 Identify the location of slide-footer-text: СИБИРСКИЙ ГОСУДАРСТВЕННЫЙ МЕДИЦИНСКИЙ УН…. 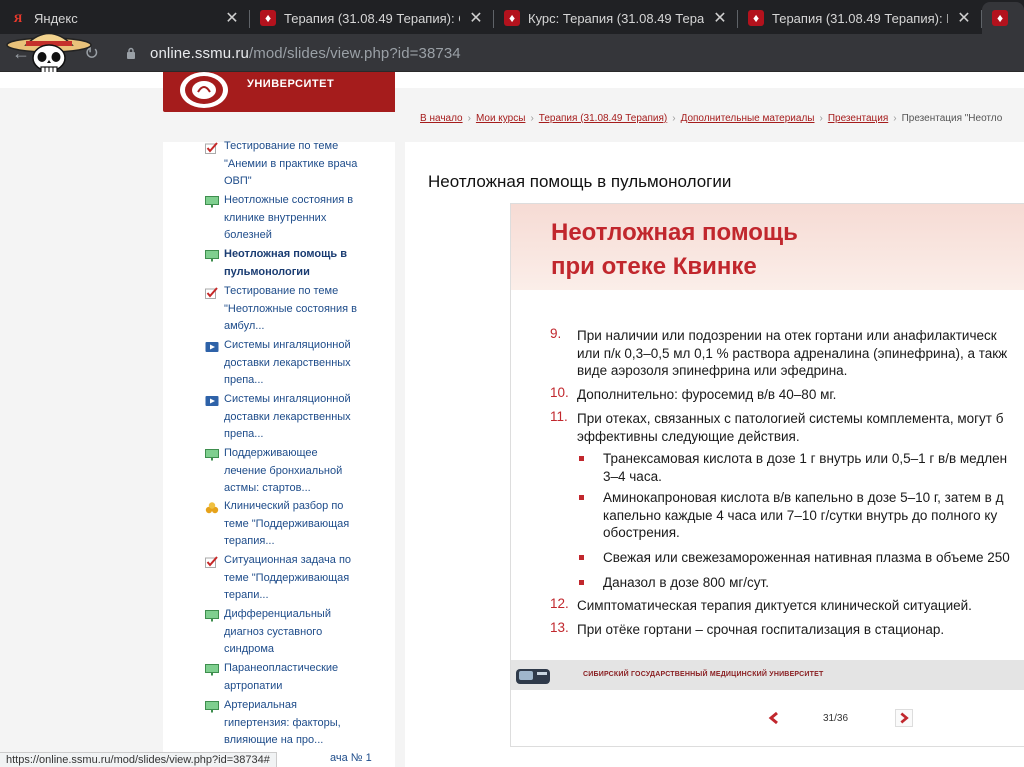
(703, 674).